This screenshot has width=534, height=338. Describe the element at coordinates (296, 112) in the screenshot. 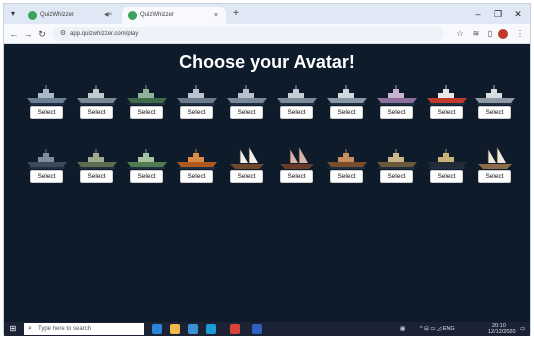

I see `select-button-stealth-boat: Select` at that location.